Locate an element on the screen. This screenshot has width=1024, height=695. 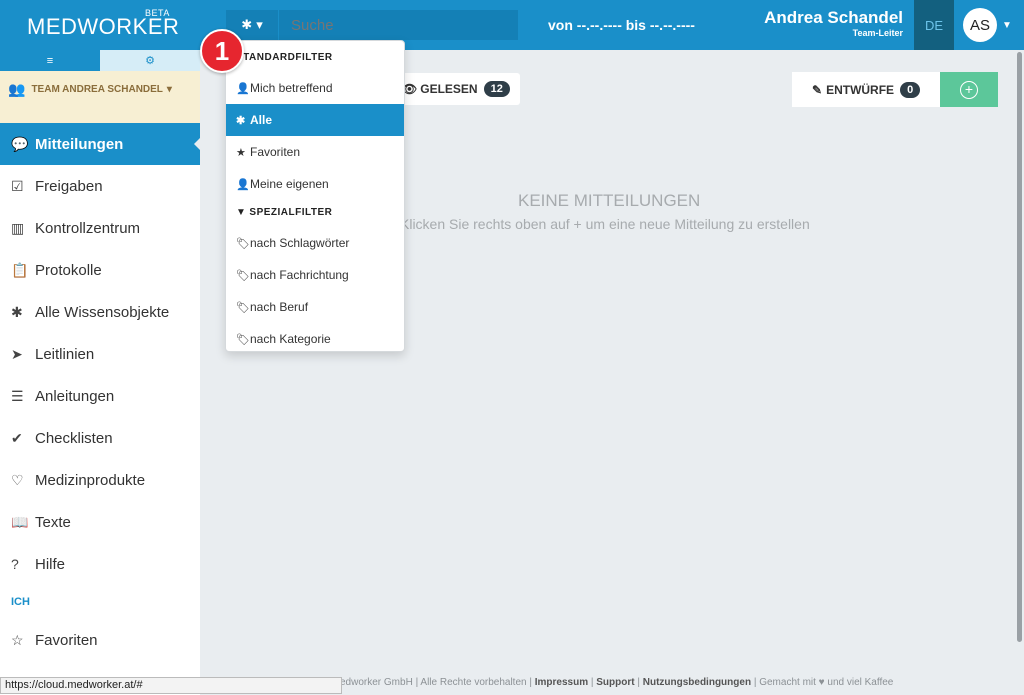
sidebar-item-label: Alle Wissensobjekte is located at coordinates (102, 312).